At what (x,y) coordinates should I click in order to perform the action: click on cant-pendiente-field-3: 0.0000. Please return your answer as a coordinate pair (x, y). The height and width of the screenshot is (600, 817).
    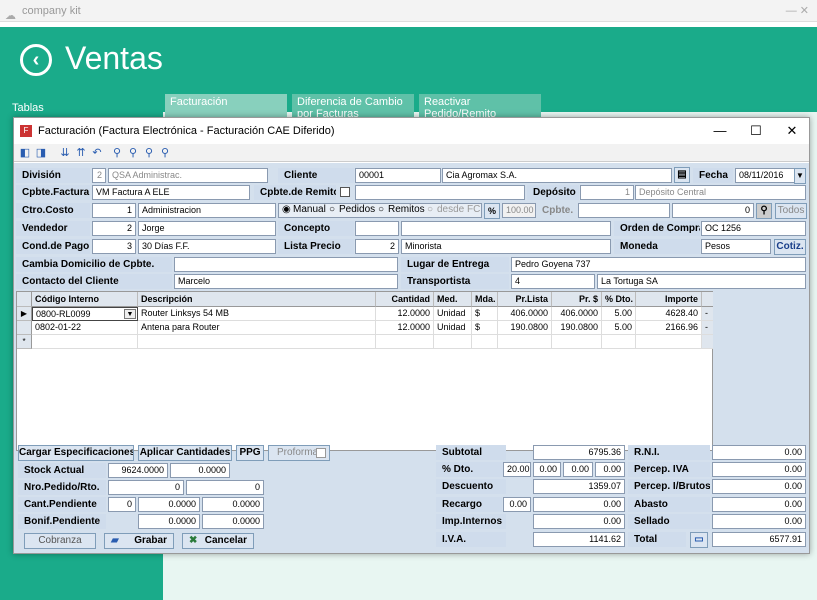
    Looking at the image, I should click on (233, 504).